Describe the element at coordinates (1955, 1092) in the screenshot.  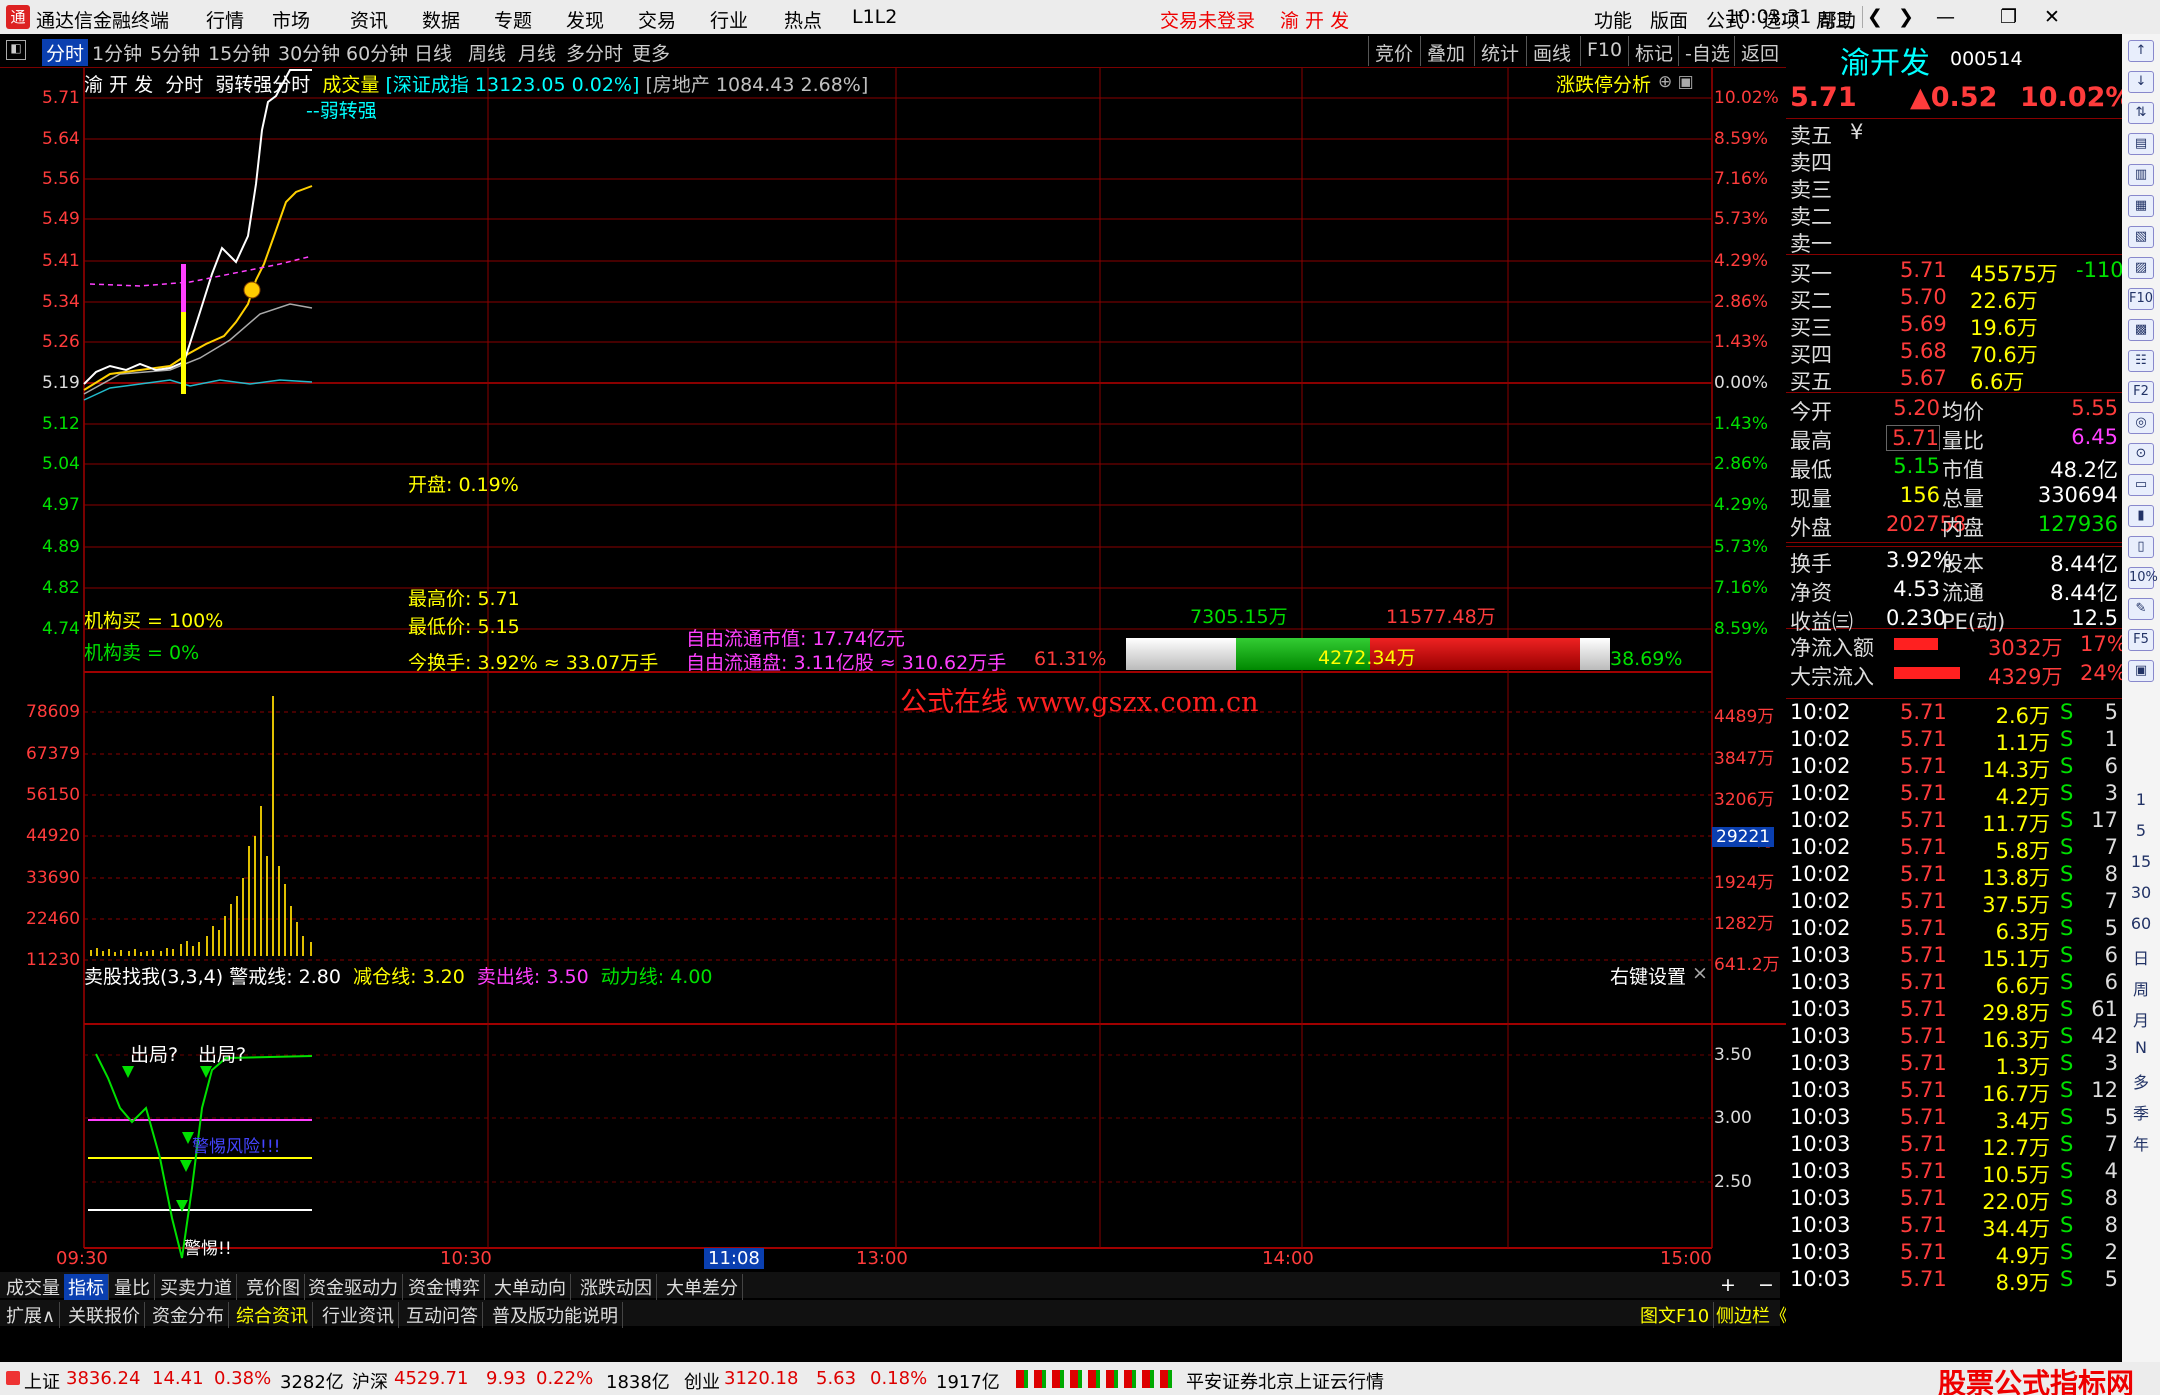
I see `tick-row: 10:03 5.71 16.7万 S 12` at that location.